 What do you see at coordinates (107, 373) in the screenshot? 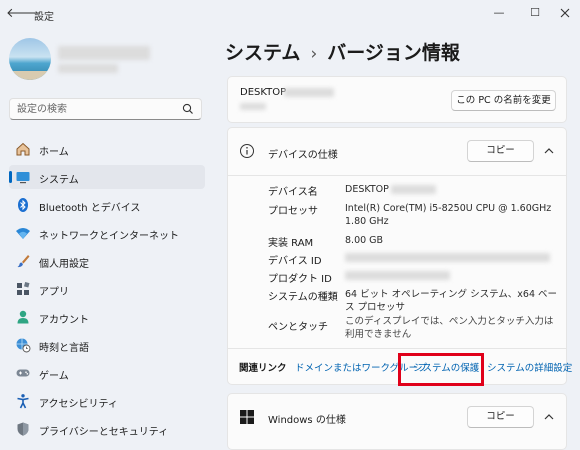
I see `sidebar-item-gaming: ゲーム` at bounding box center [107, 373].